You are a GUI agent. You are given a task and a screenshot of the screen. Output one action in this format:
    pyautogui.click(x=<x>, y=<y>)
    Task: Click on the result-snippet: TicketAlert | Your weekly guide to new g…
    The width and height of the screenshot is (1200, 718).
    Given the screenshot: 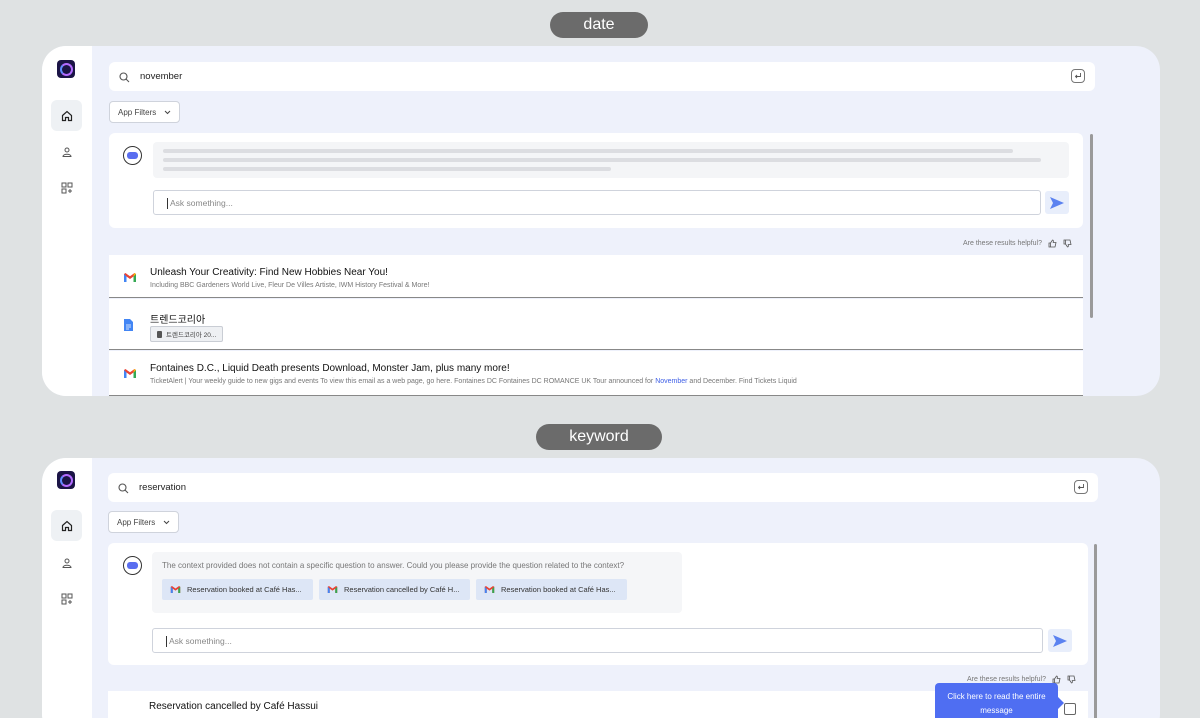 What is the action you would take?
    pyautogui.click(x=473, y=381)
    